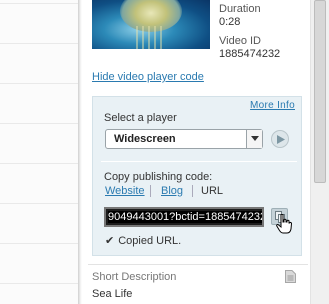  I want to click on copied-message: ✔ Copied URL., so click(143, 240).